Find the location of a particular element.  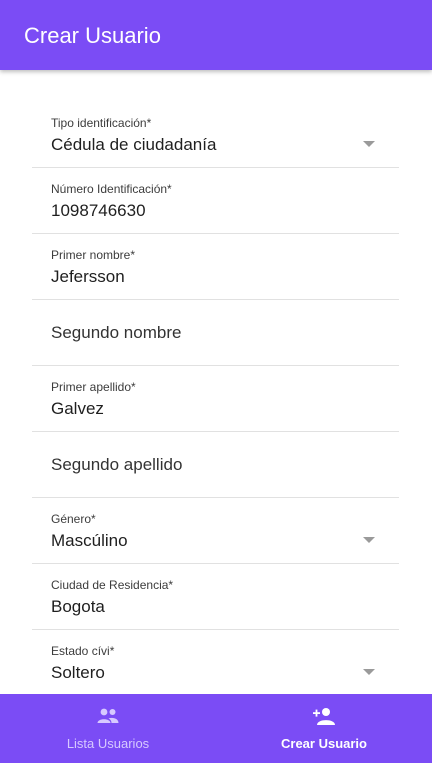

ciudad-residencia-label: Ciudad de Residencia* is located at coordinates (112, 585).